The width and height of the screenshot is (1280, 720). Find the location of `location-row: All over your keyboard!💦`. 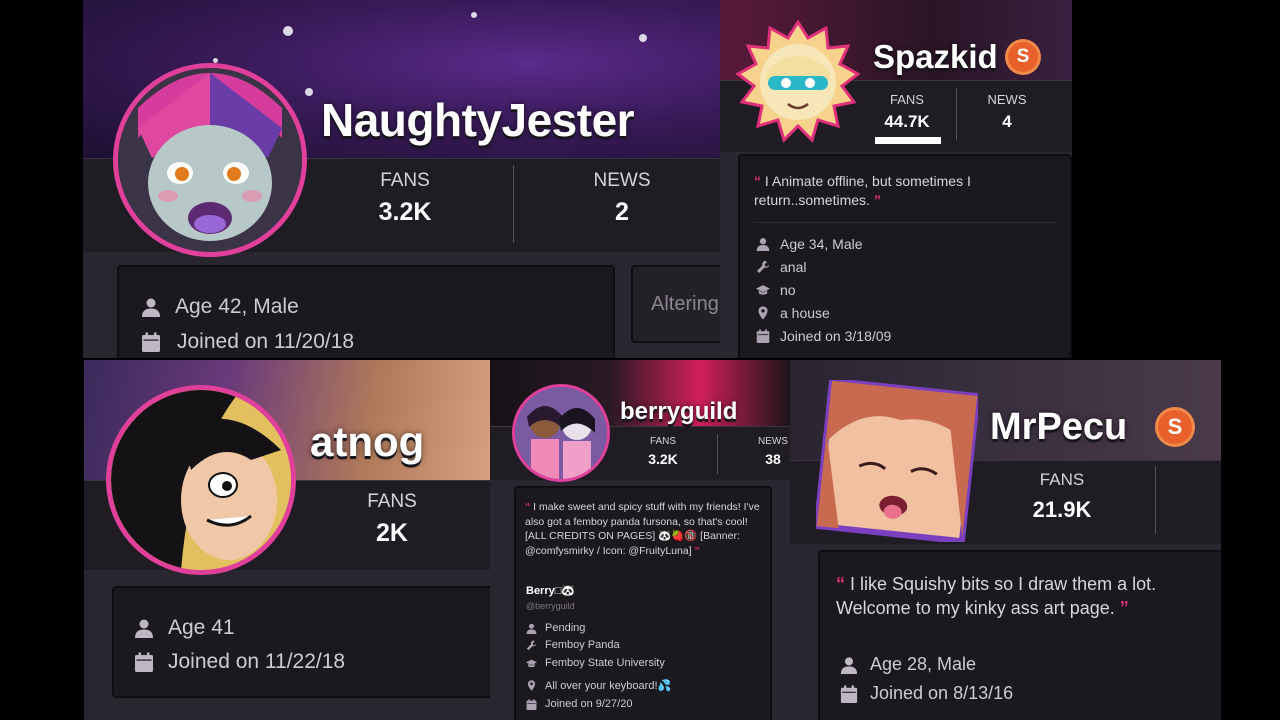

location-row: All over your keyboard!💦 is located at coordinates (598, 685).